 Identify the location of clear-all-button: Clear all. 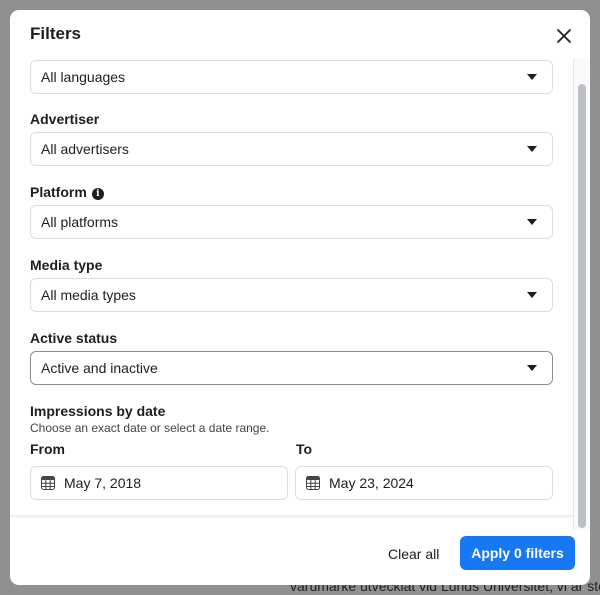
(413, 554).